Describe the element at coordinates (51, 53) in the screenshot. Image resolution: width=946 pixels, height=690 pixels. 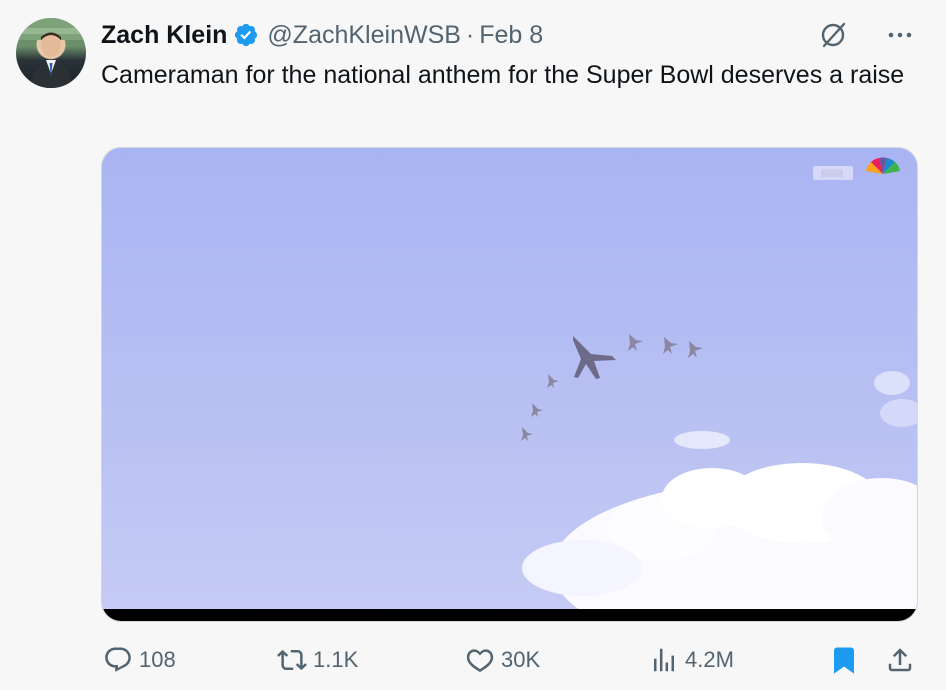
I see `avatar` at that location.